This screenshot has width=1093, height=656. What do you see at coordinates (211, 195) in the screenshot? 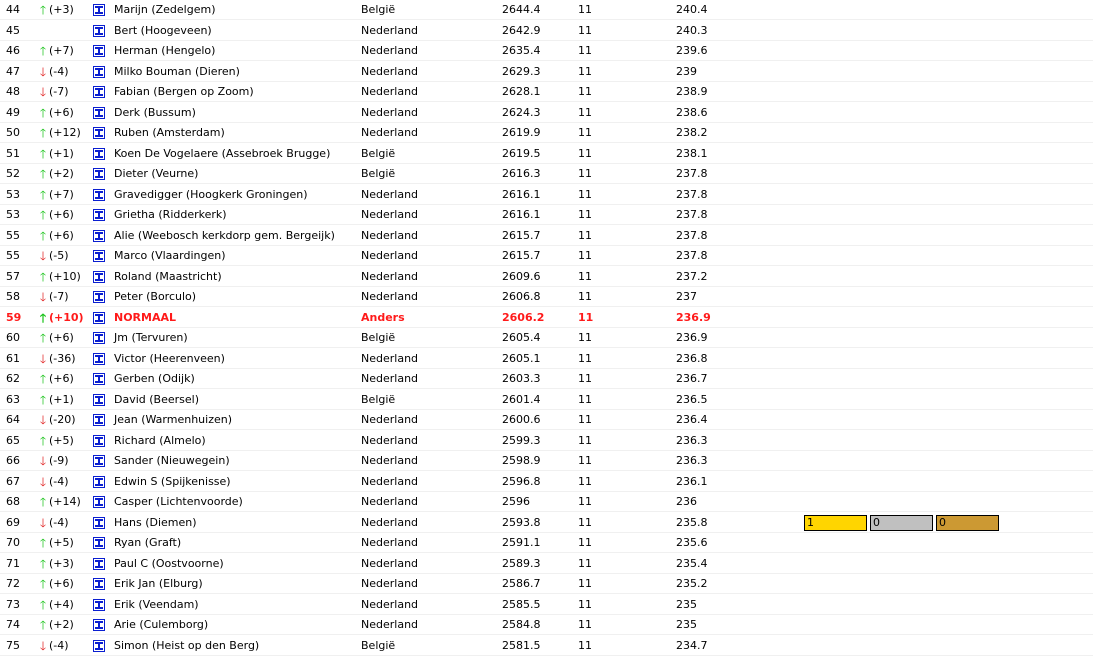
I see `player-name-link: Gravedigger (Hoogkerk Groningen)` at bounding box center [211, 195].